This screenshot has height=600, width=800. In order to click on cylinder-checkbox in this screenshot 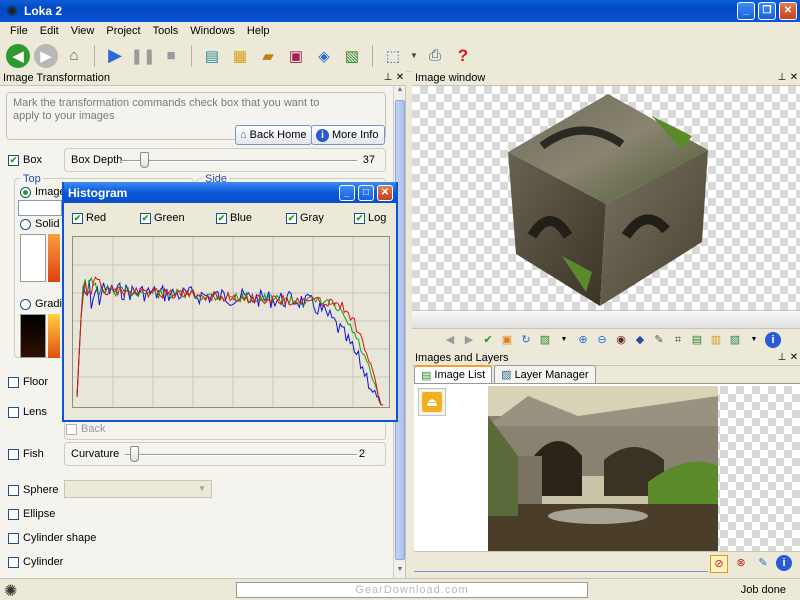, I will do `click(13, 562)`.